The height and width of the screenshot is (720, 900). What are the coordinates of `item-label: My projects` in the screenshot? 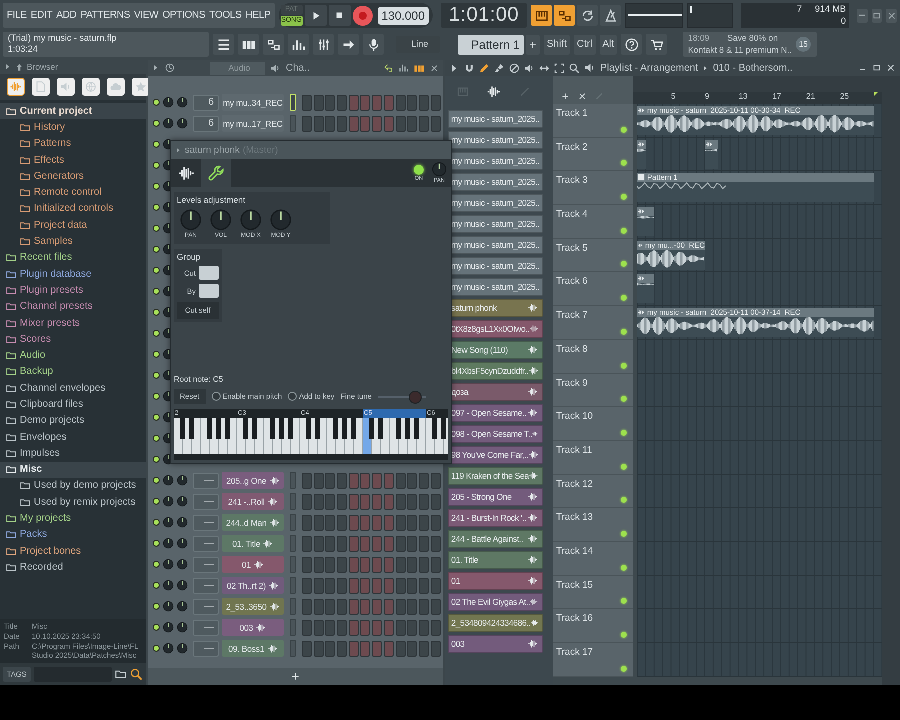 It's located at (46, 518).